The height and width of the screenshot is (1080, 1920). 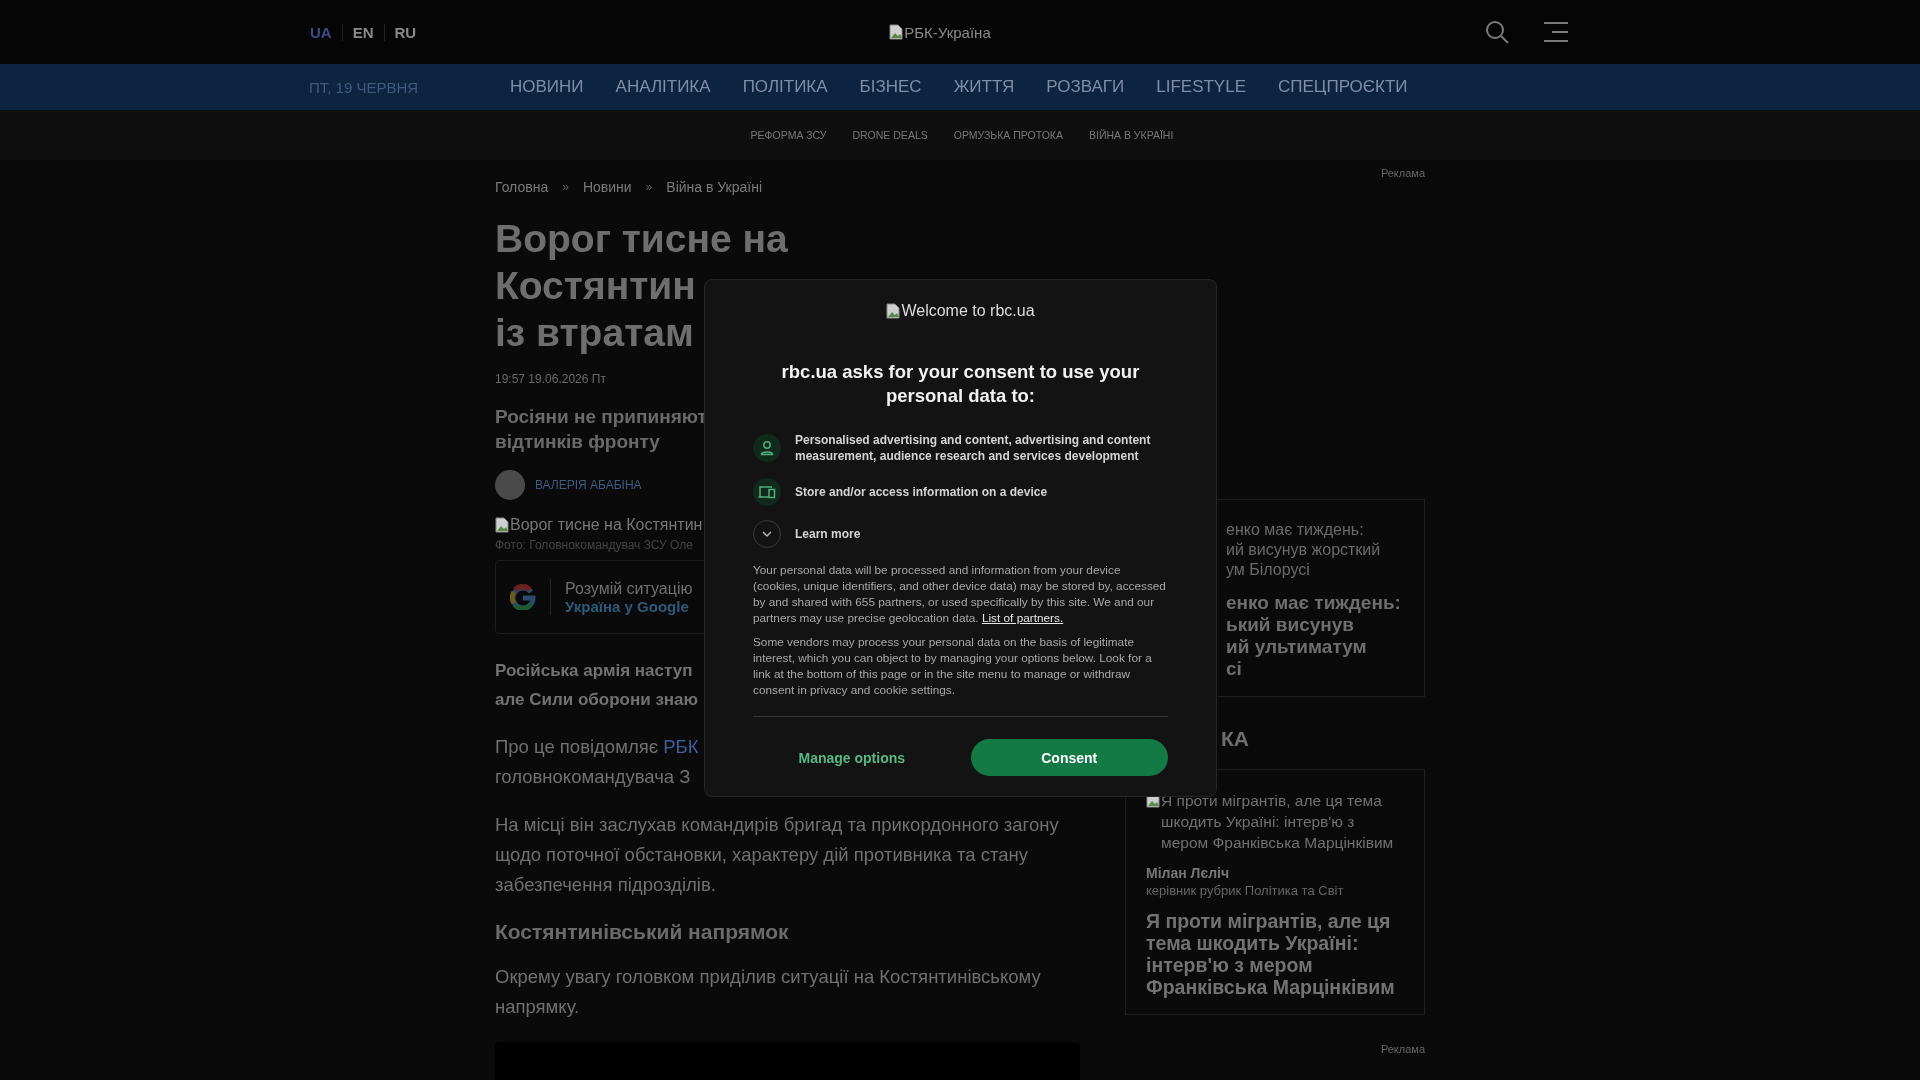 I want to click on devices-icon, so click(x=767, y=492).